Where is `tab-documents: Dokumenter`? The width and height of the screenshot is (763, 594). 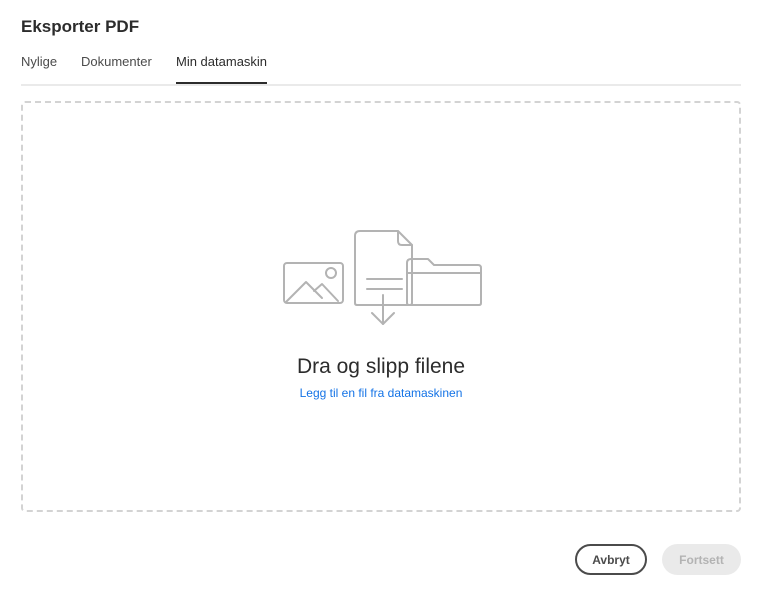
tab-documents: Dokumenter is located at coordinates (116, 61).